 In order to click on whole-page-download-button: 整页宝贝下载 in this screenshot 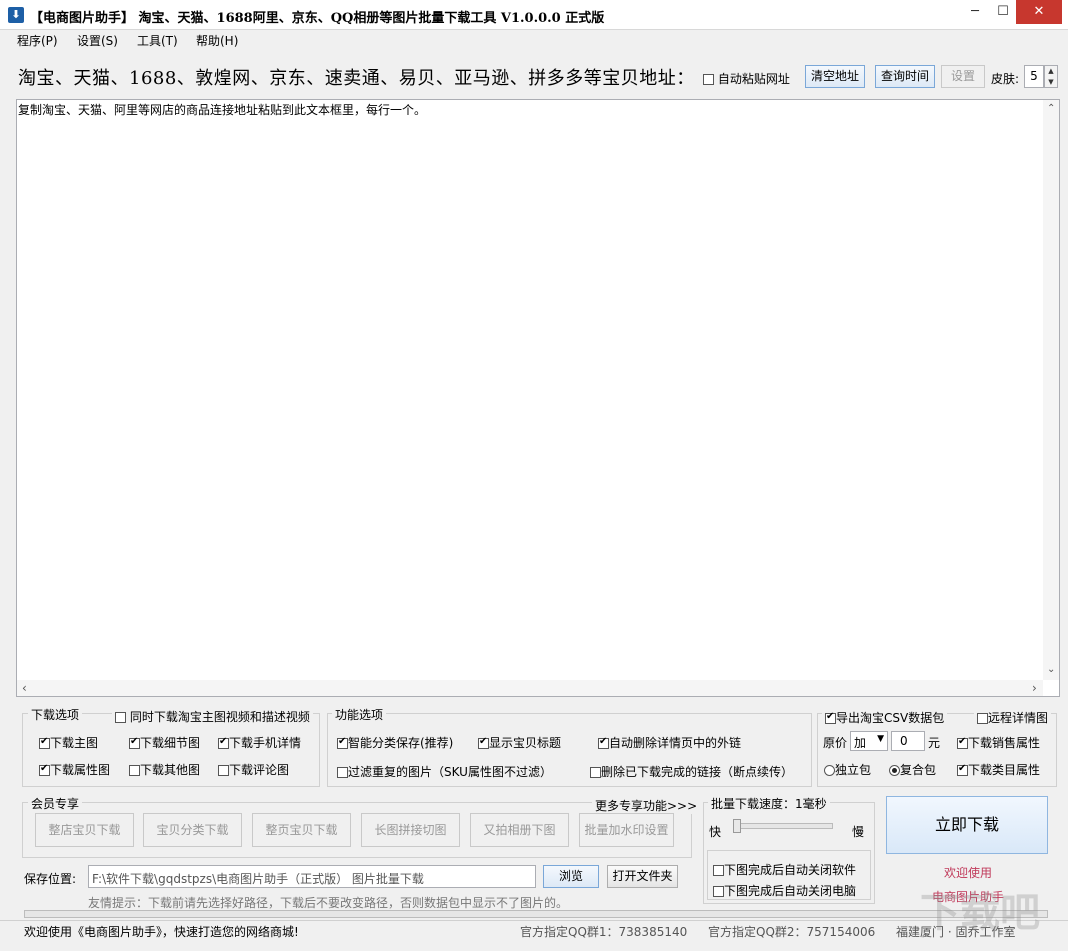, I will do `click(301, 830)`.